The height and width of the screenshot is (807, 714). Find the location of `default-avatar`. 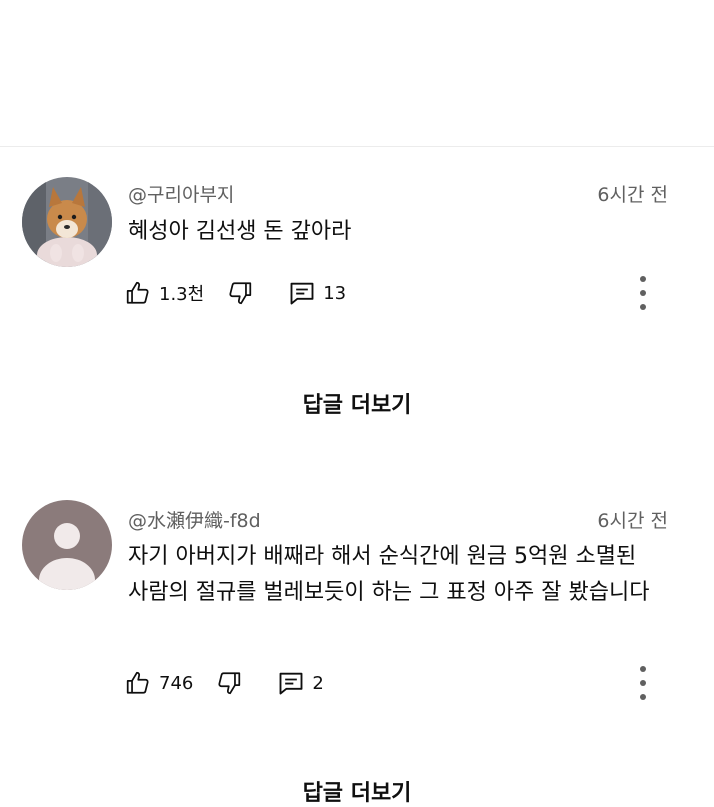

default-avatar is located at coordinates (67, 545).